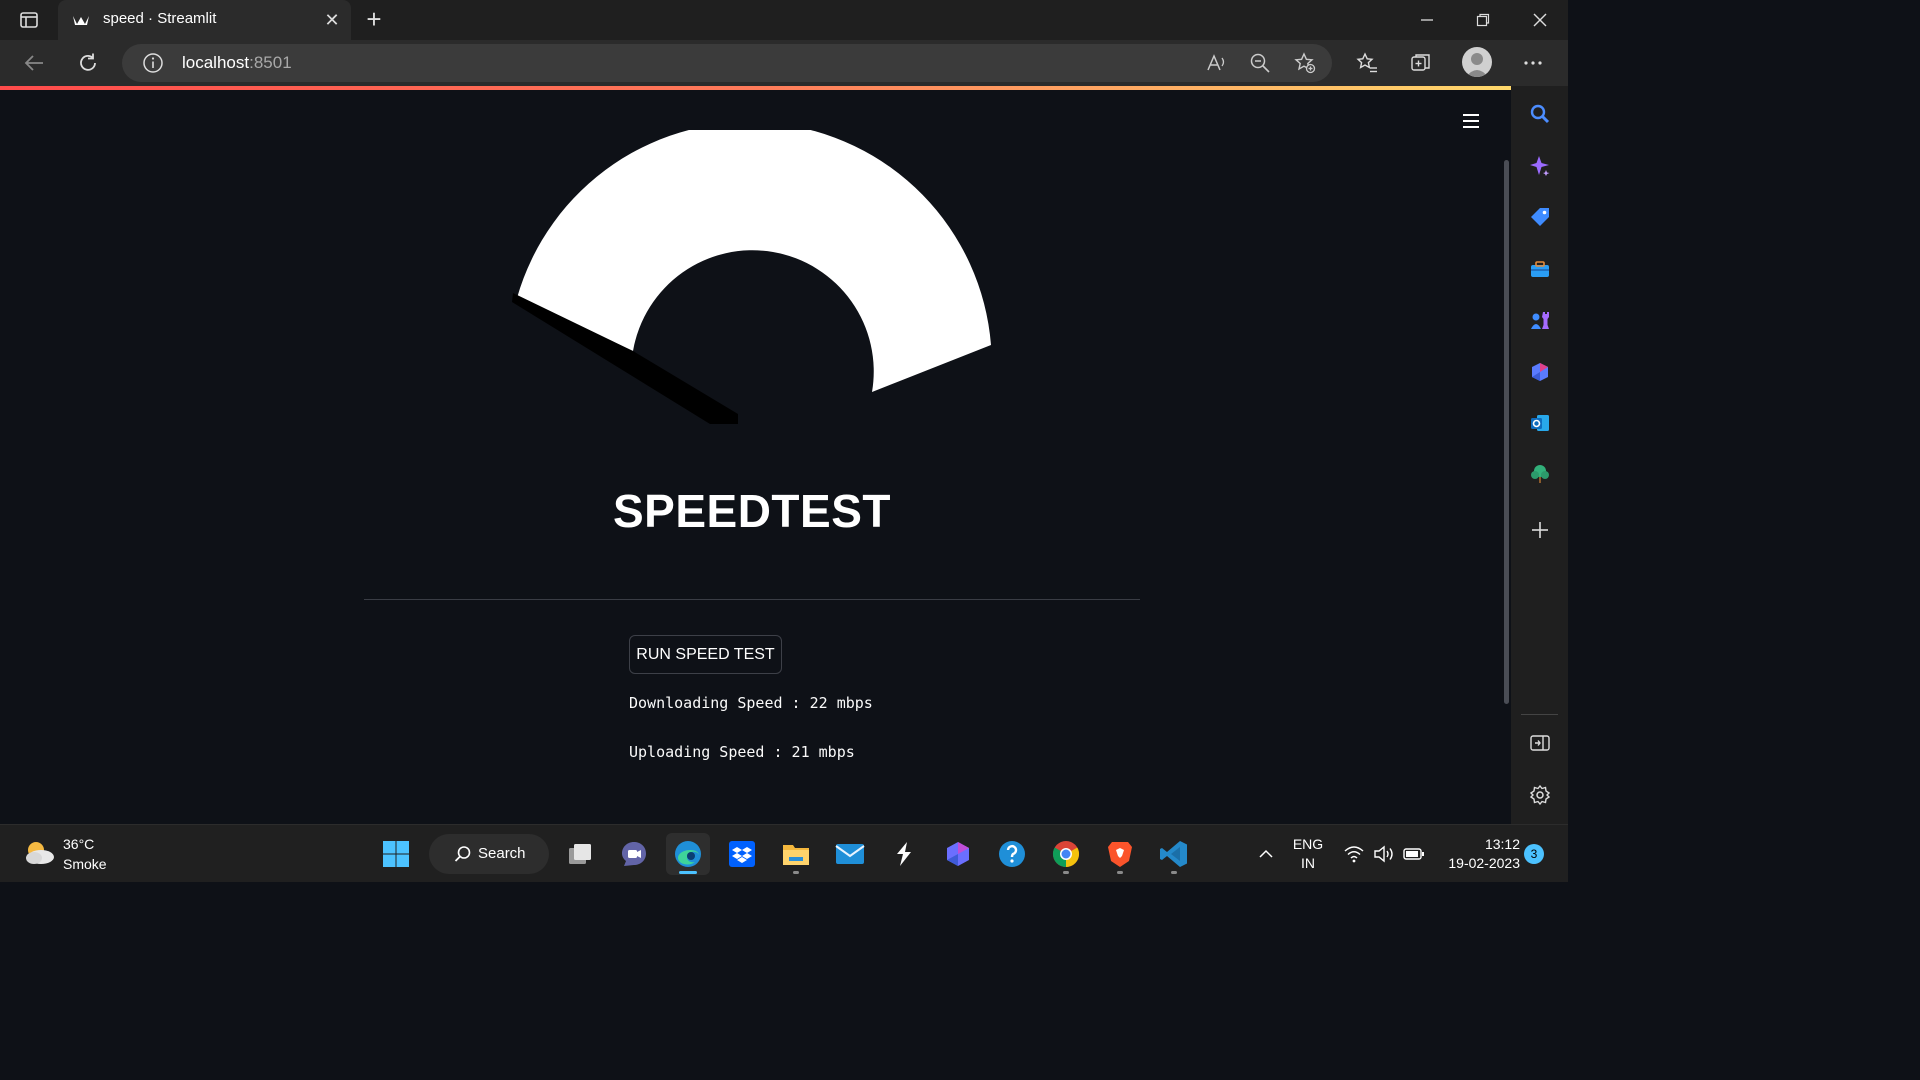 The width and height of the screenshot is (1920, 1080). I want to click on hide-sidebar-icon, so click(1540, 743).